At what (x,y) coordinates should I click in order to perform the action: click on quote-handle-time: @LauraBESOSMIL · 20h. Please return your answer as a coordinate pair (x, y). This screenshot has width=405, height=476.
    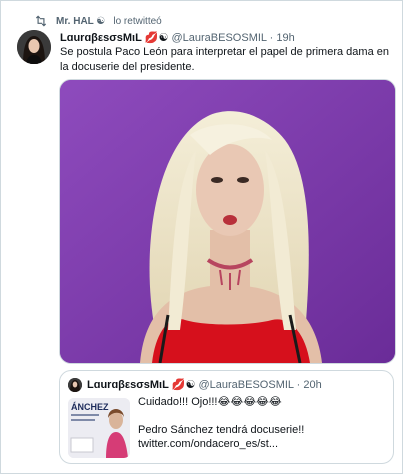
    Looking at the image, I should click on (259, 385).